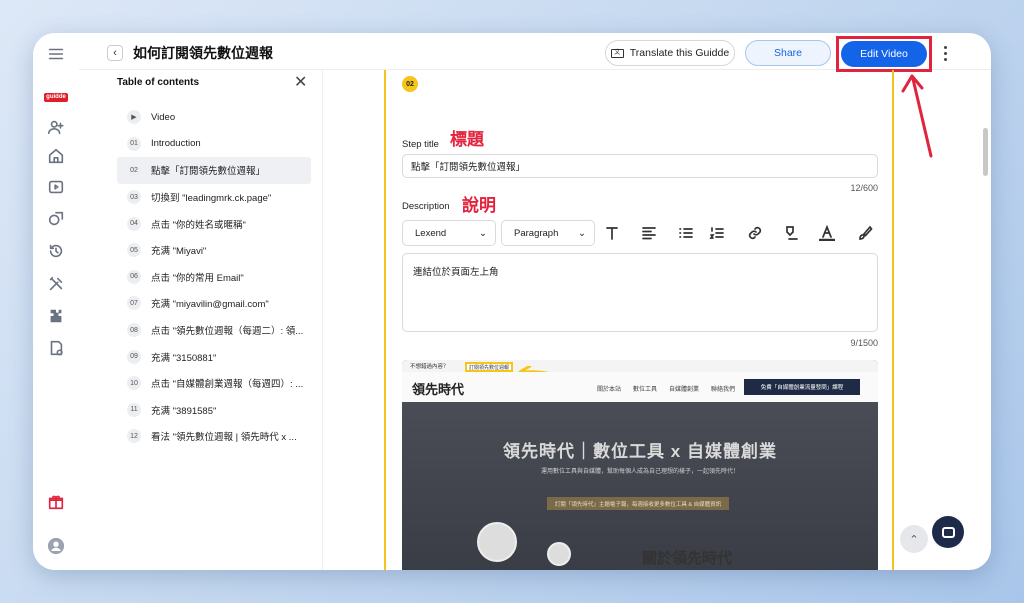  Describe the element at coordinates (717, 233) in the screenshot. I see `ordered-list-icon` at that location.